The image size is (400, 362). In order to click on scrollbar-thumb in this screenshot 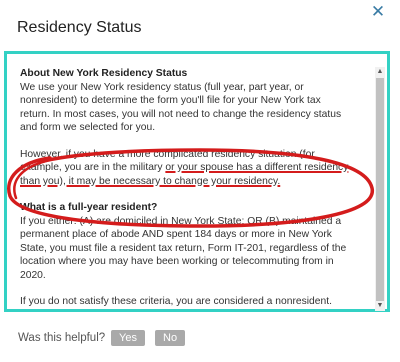, I will do `click(380, 189)`.